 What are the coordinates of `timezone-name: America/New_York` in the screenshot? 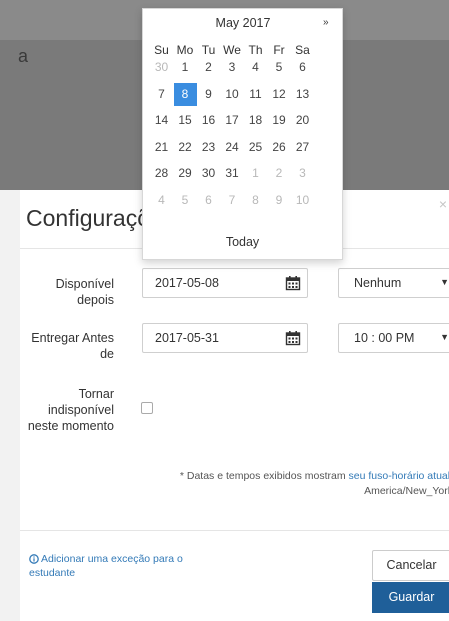 It's located at (406, 491).